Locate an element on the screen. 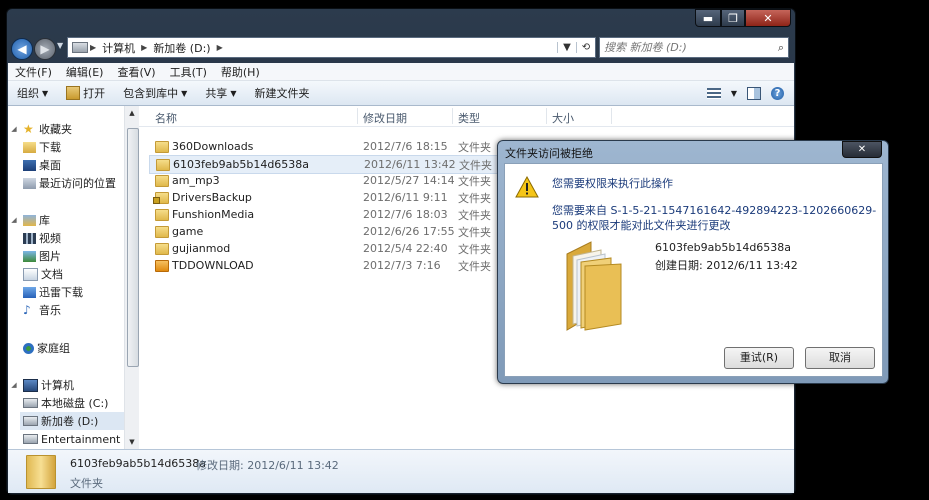  breadcrumb-volume-d: 新加卷 (D:) is located at coordinates (181, 48).